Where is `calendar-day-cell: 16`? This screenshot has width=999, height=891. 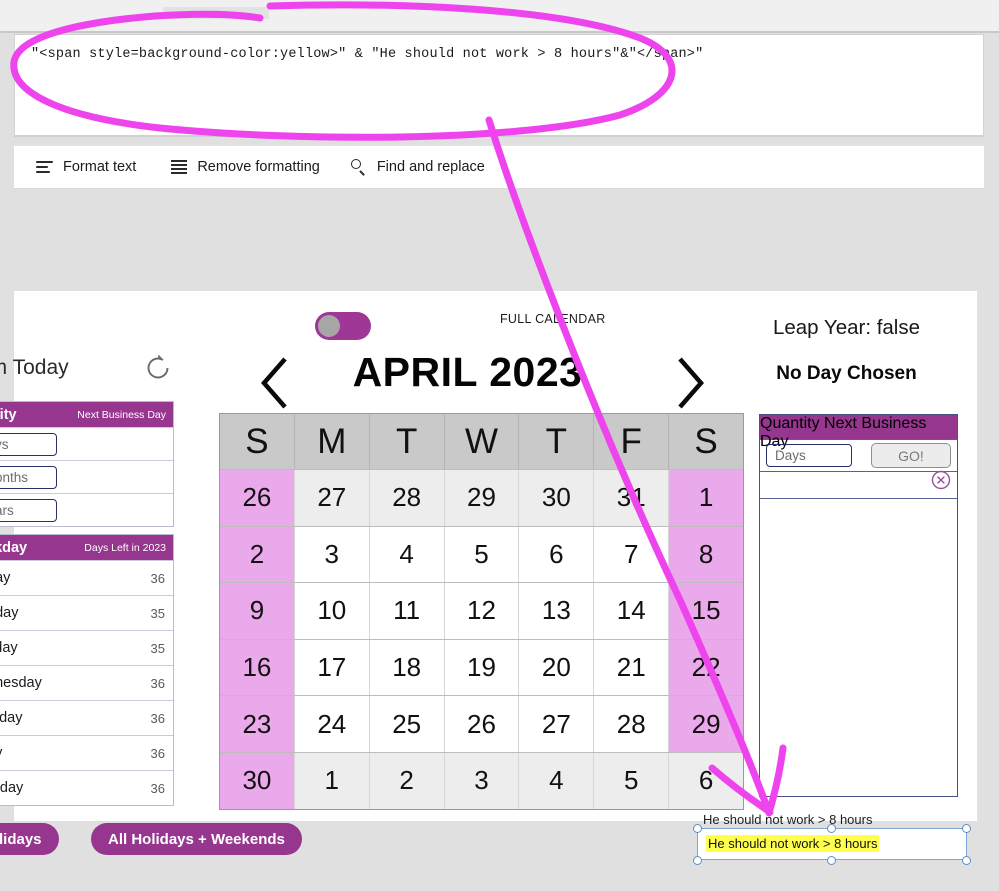
calendar-day-cell: 16 is located at coordinates (257, 667).